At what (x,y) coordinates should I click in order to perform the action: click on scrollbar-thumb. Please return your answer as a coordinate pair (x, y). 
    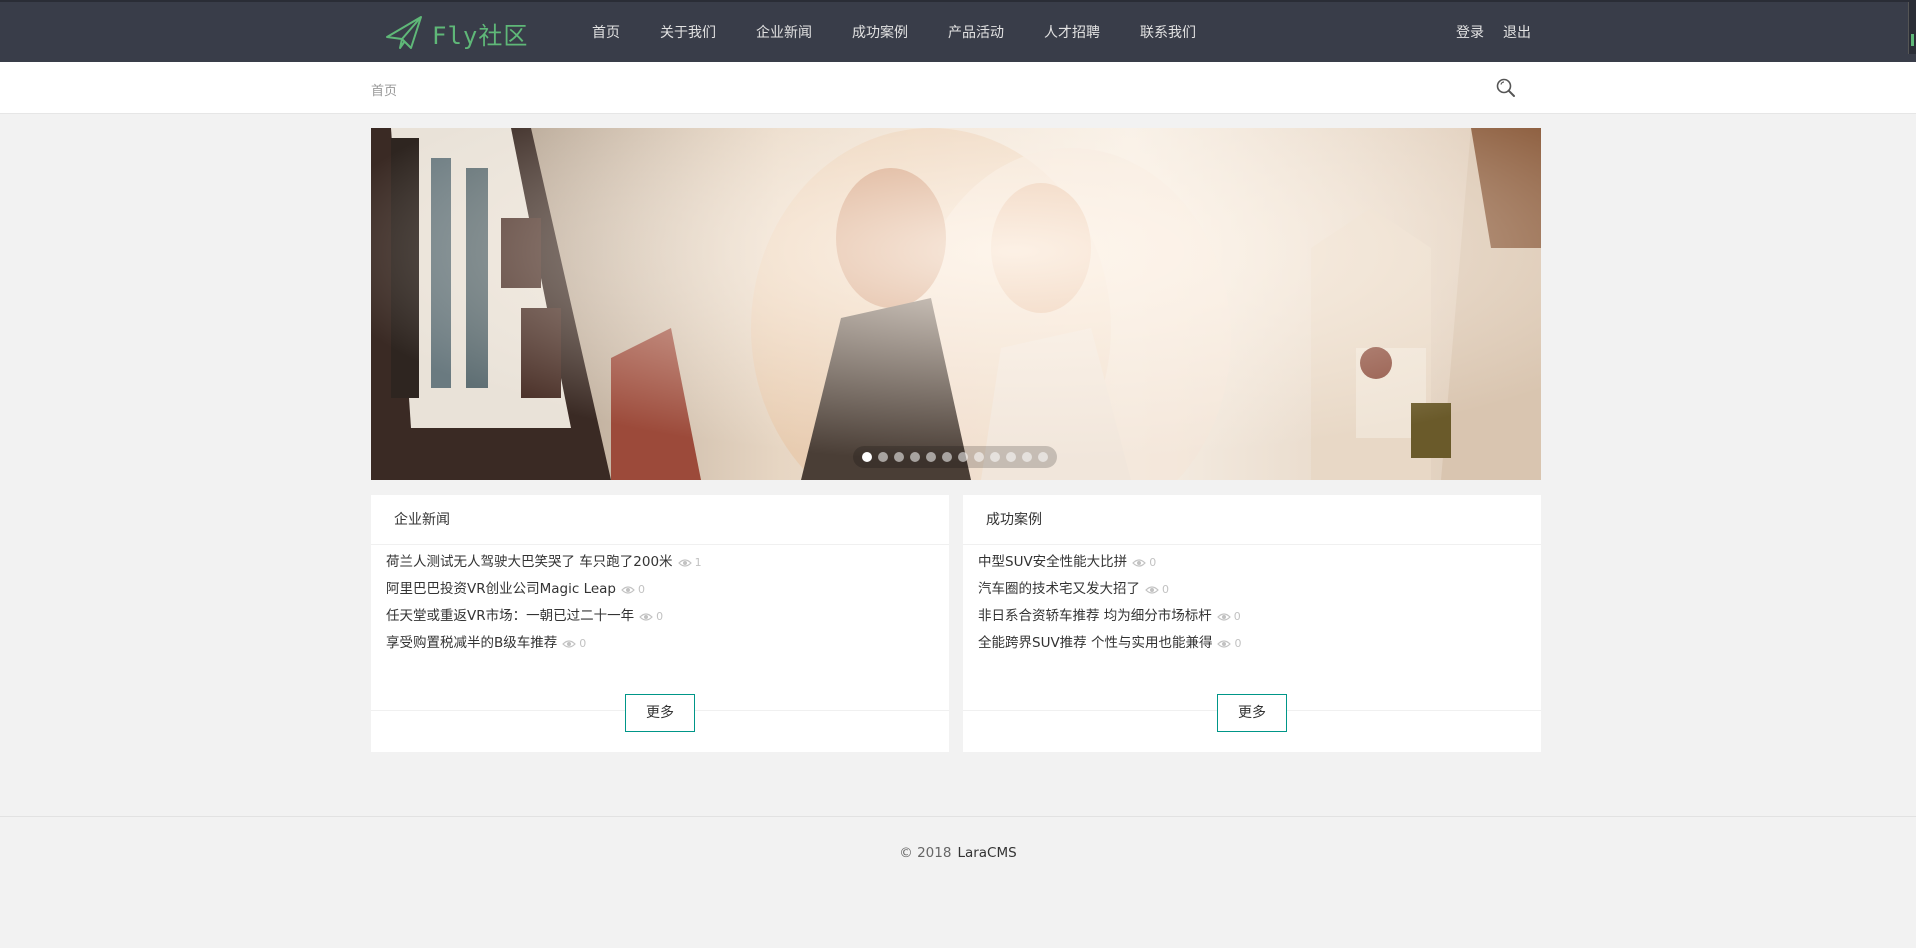
    Looking at the image, I should click on (1912, 40).